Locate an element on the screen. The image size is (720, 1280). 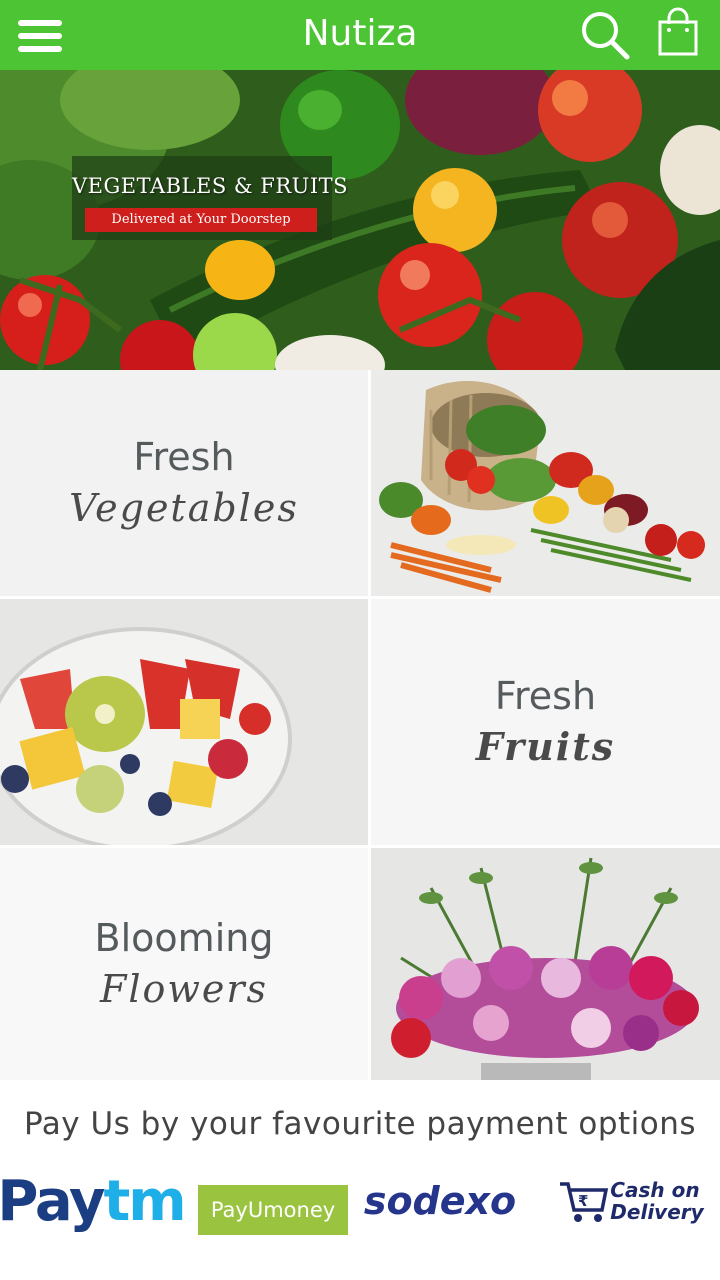
shopping-bag-icon is located at coordinates (678, 34).